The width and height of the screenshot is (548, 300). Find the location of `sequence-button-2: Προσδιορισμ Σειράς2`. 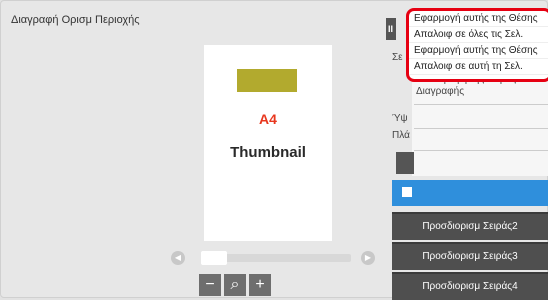

sequence-button-2: Προσδιορισμ Σειράς2 is located at coordinates (470, 226).